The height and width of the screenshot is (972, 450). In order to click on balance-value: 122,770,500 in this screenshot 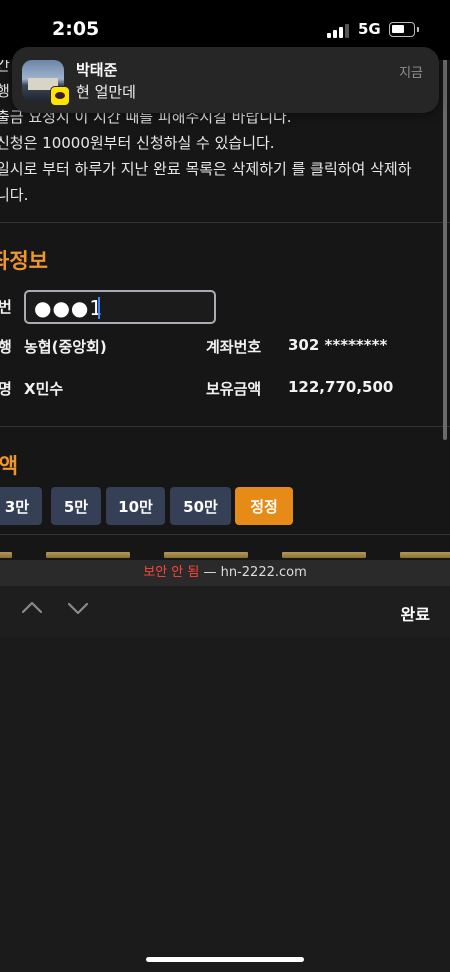, I will do `click(341, 387)`.